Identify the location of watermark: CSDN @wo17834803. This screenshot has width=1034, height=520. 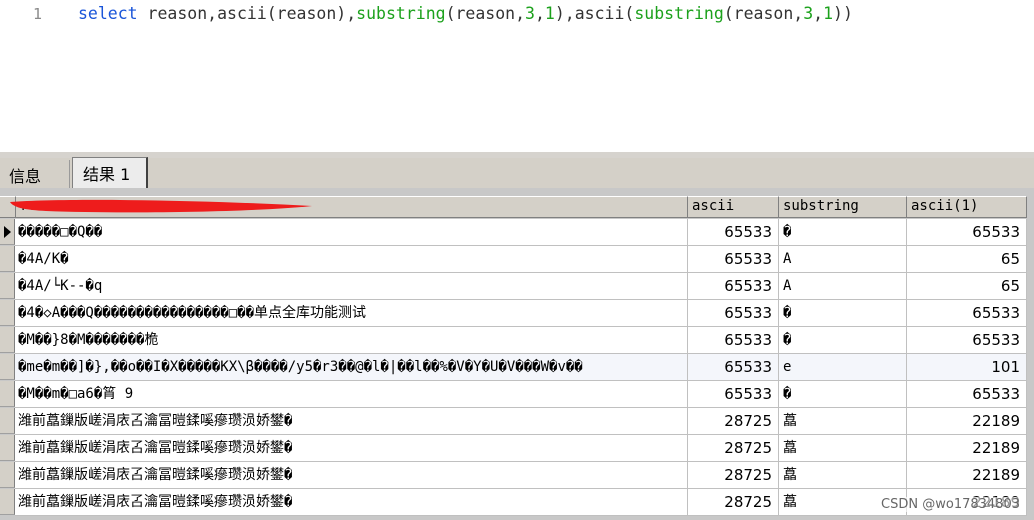
(950, 504).